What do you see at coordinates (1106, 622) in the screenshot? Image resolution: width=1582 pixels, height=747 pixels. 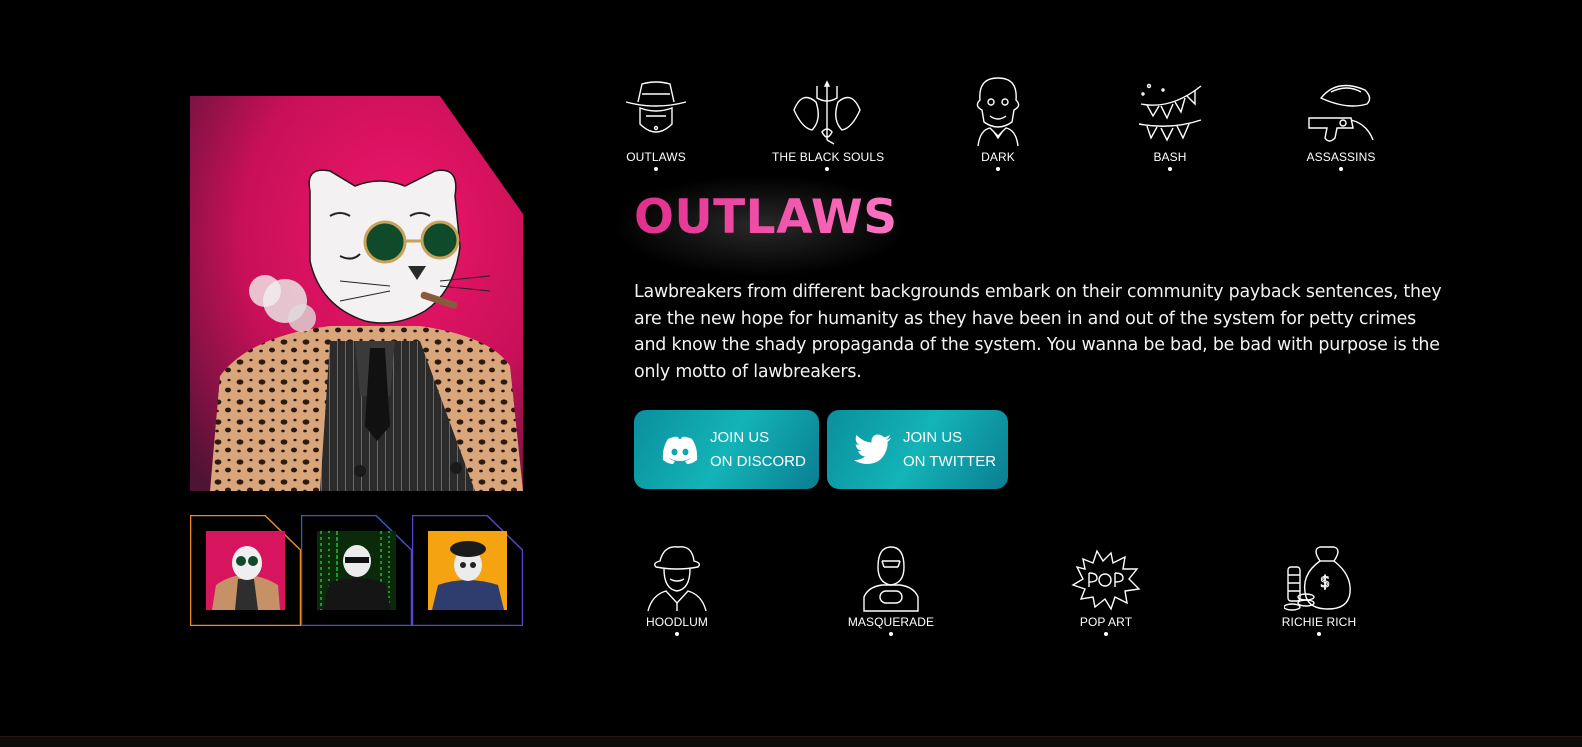 I see `category-label: POP ART` at bounding box center [1106, 622].